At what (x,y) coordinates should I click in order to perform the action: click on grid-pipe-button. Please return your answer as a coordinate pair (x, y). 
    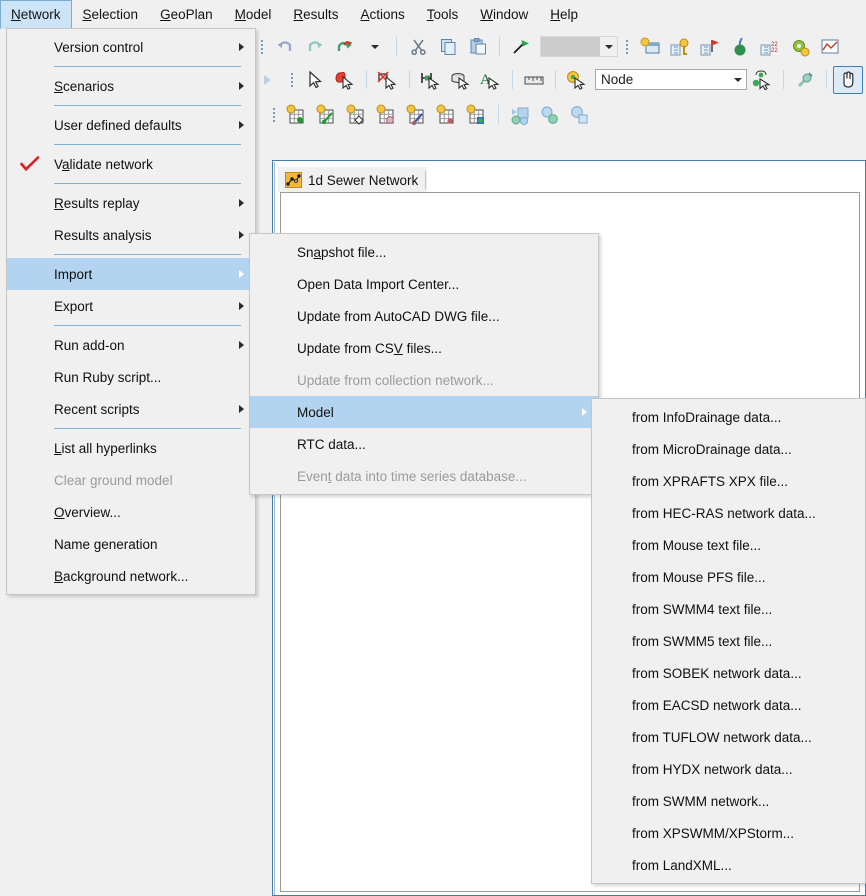
    Looking at the image, I should click on (417, 115).